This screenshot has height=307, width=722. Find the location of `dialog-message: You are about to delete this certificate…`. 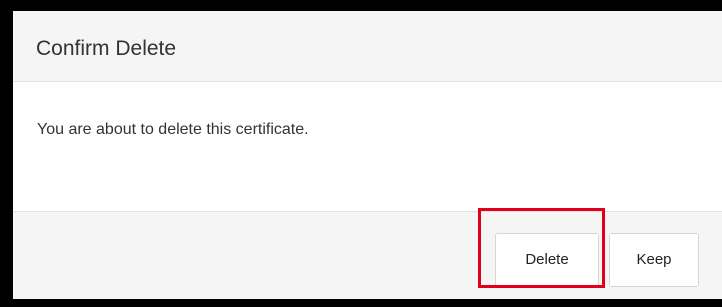

dialog-message: You are about to delete this certificate… is located at coordinates (173, 129).